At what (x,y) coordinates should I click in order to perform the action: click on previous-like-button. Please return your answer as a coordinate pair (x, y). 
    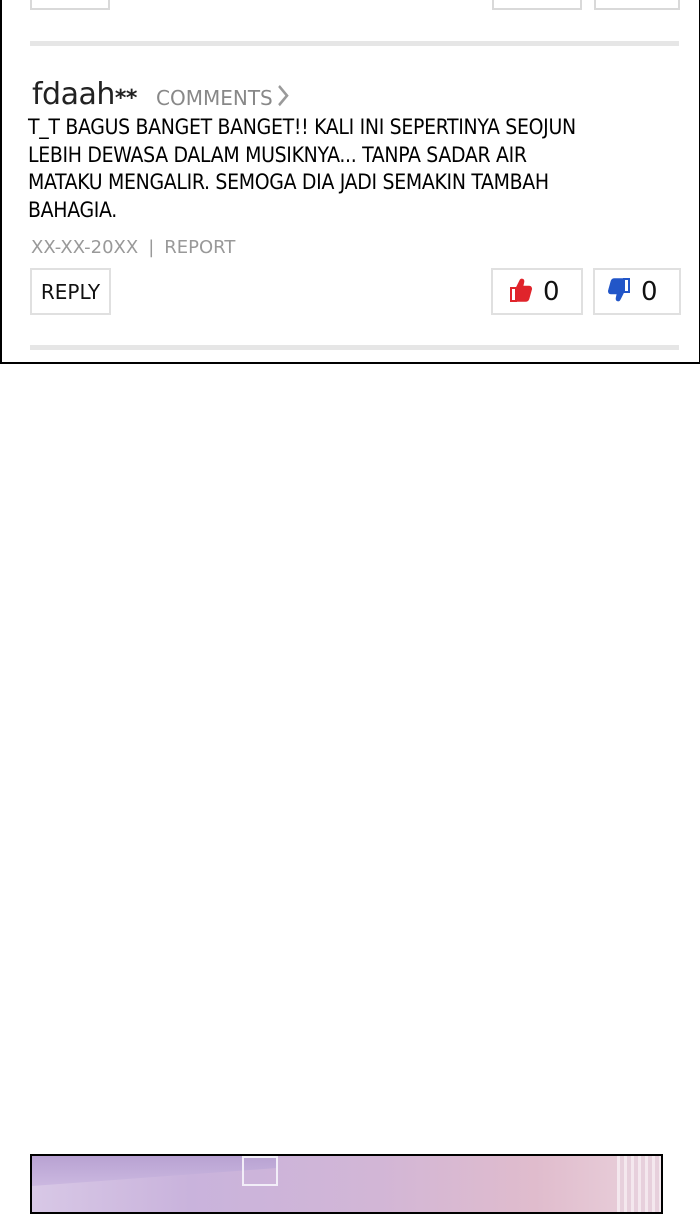
    Looking at the image, I should click on (537, 5).